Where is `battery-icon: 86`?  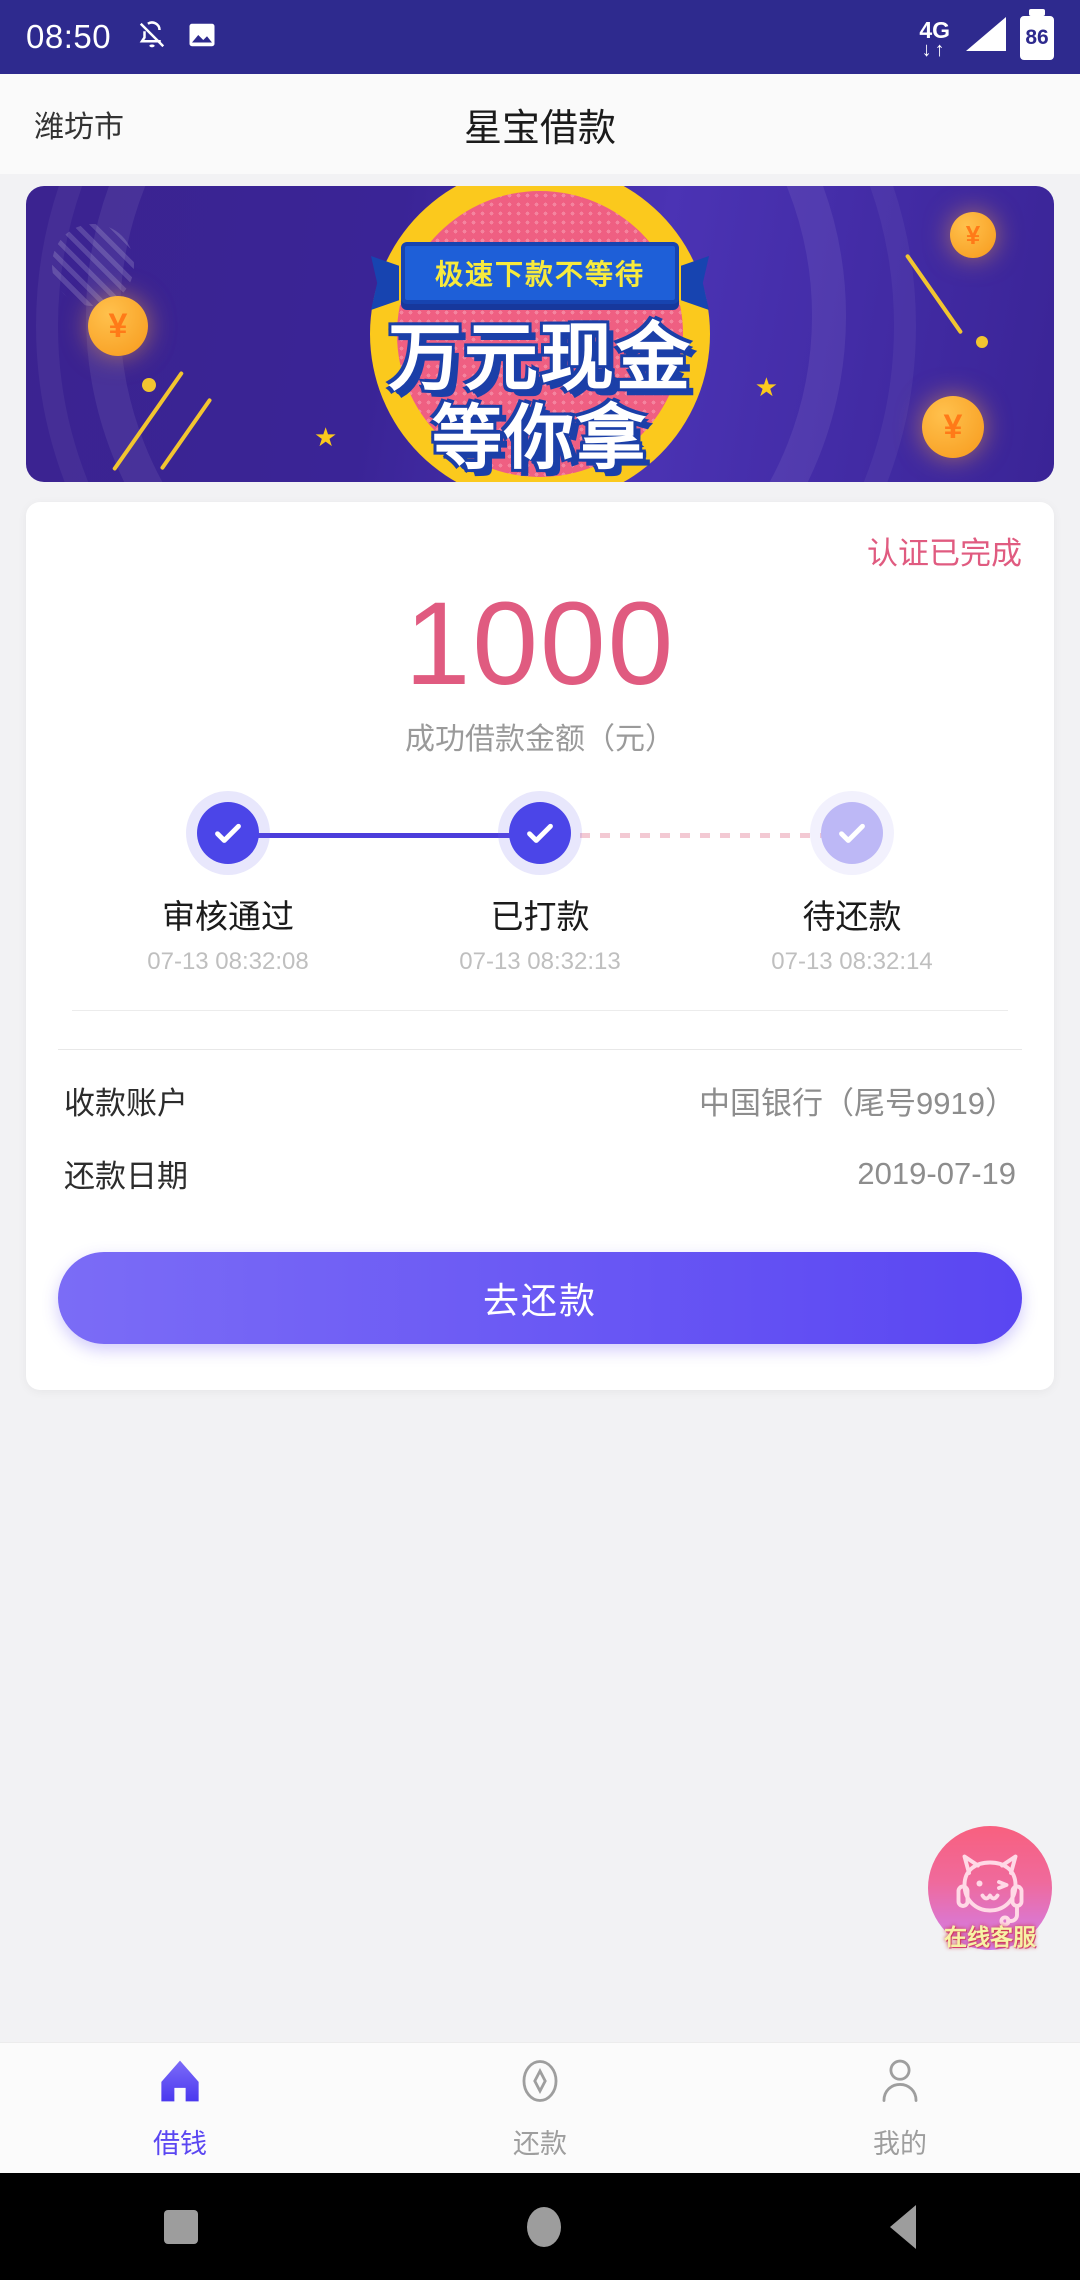
battery-icon: 86 is located at coordinates (1037, 37).